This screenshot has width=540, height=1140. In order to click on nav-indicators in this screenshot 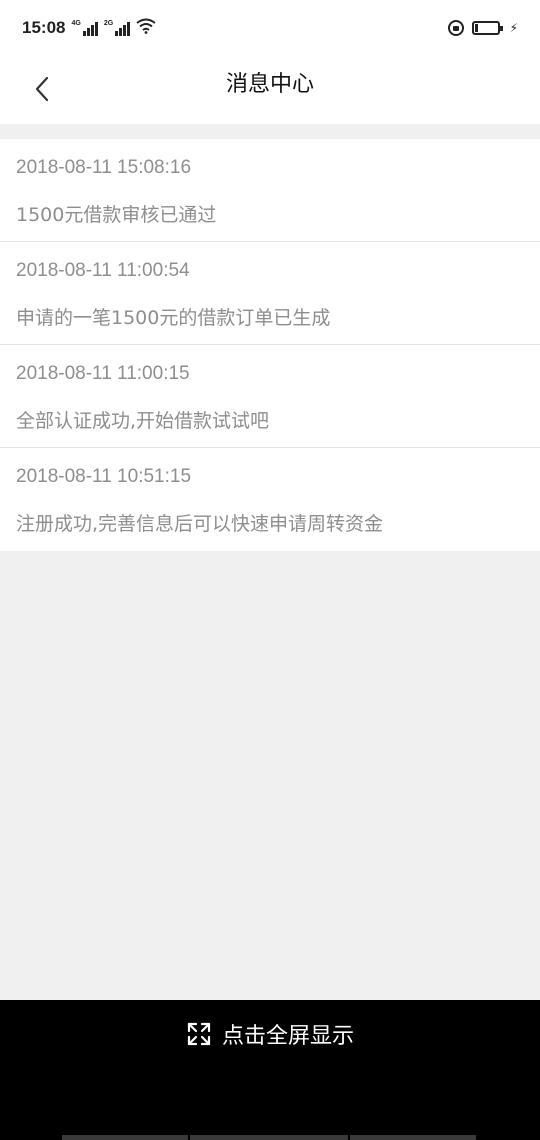, I will do `click(269, 1137)`.